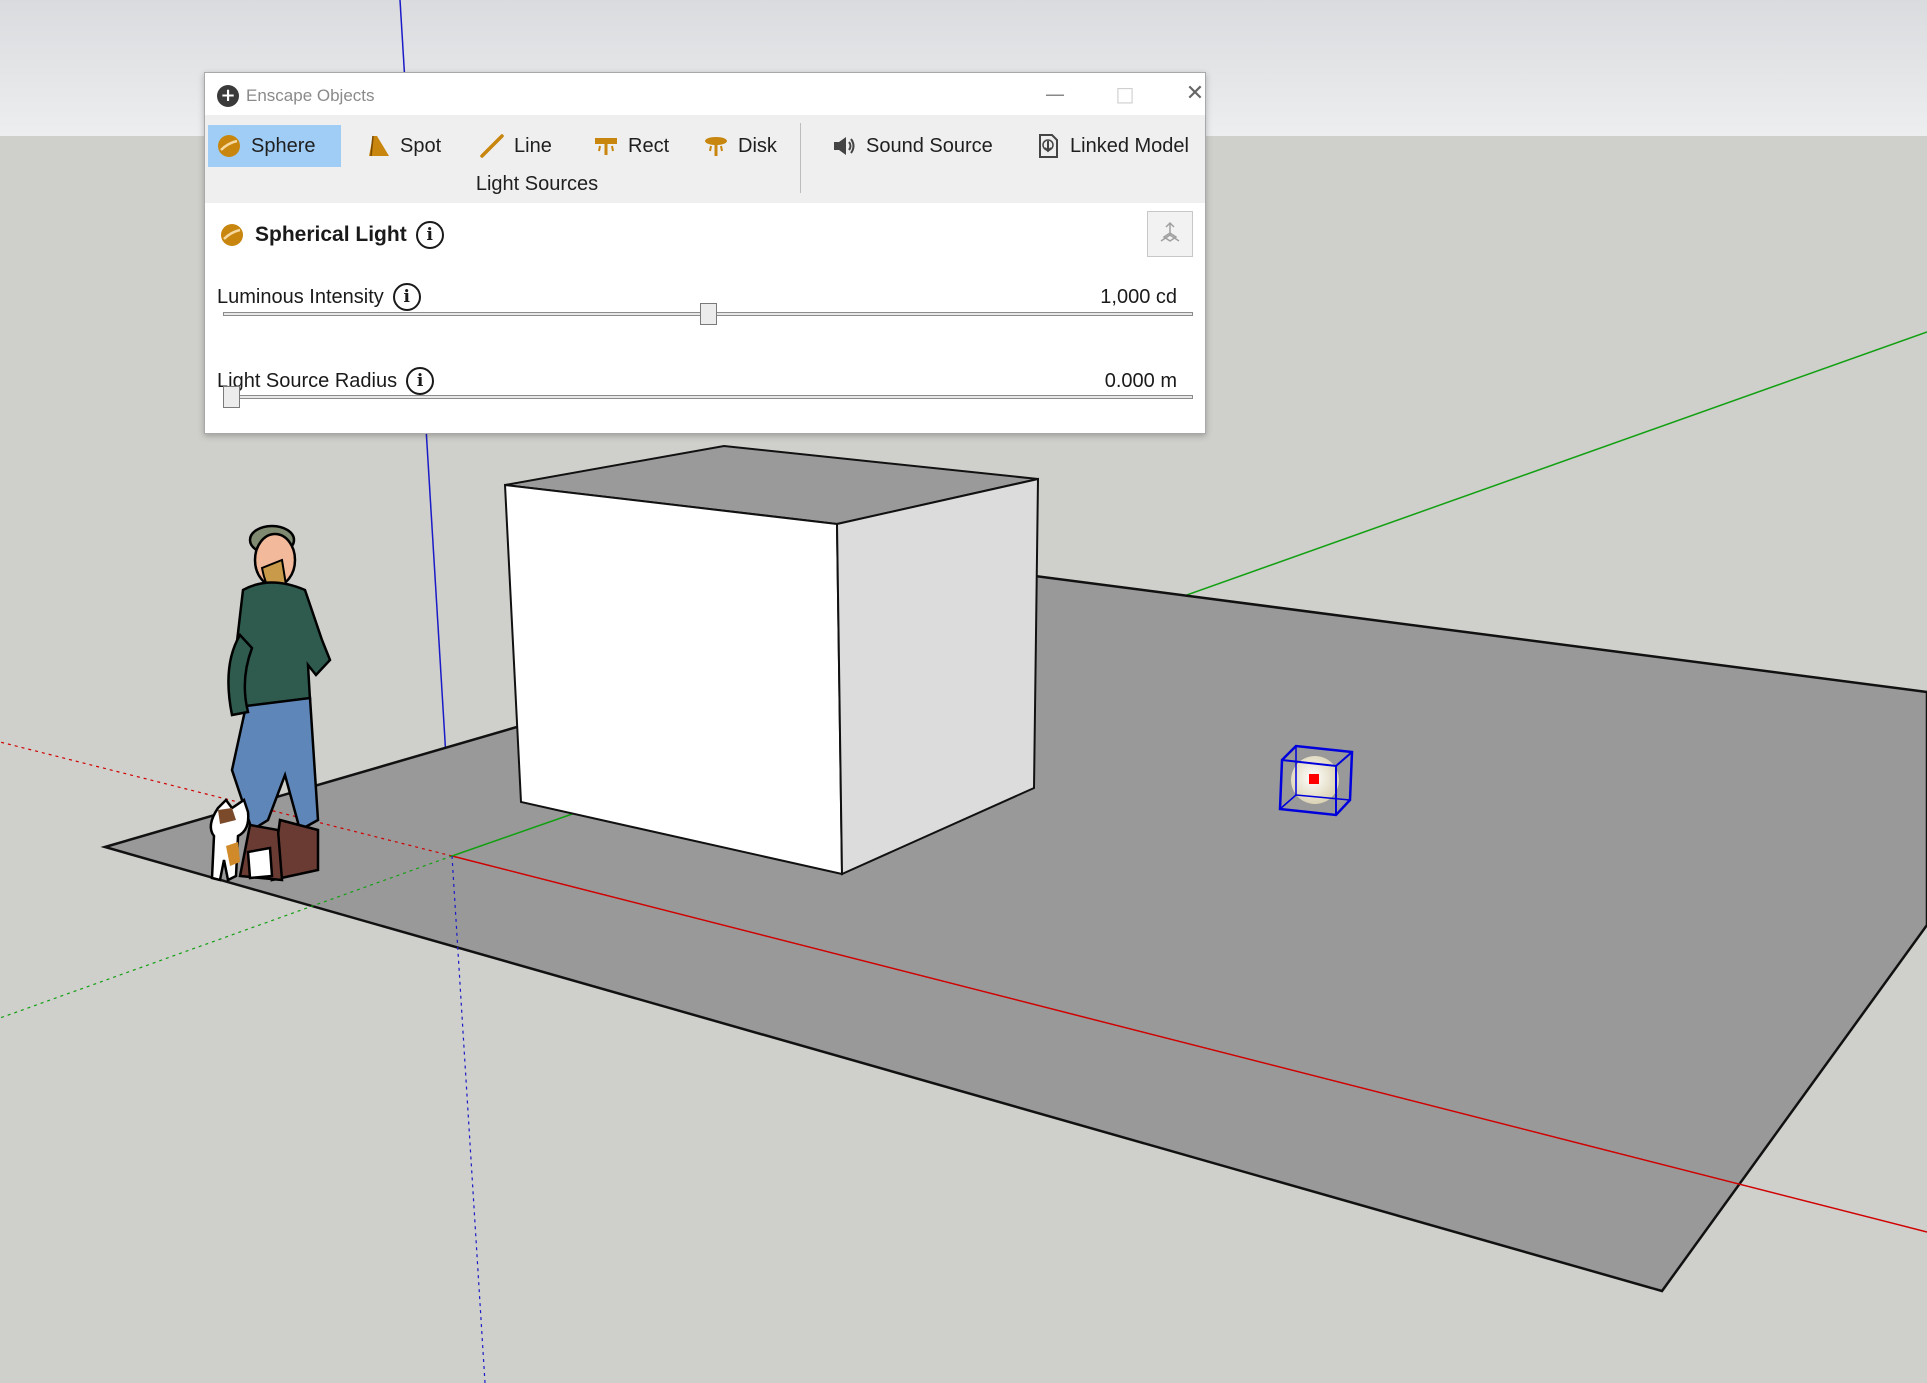  Describe the element at coordinates (929, 145) in the screenshot. I see `sound-source-tool-label: Sound Source` at that location.